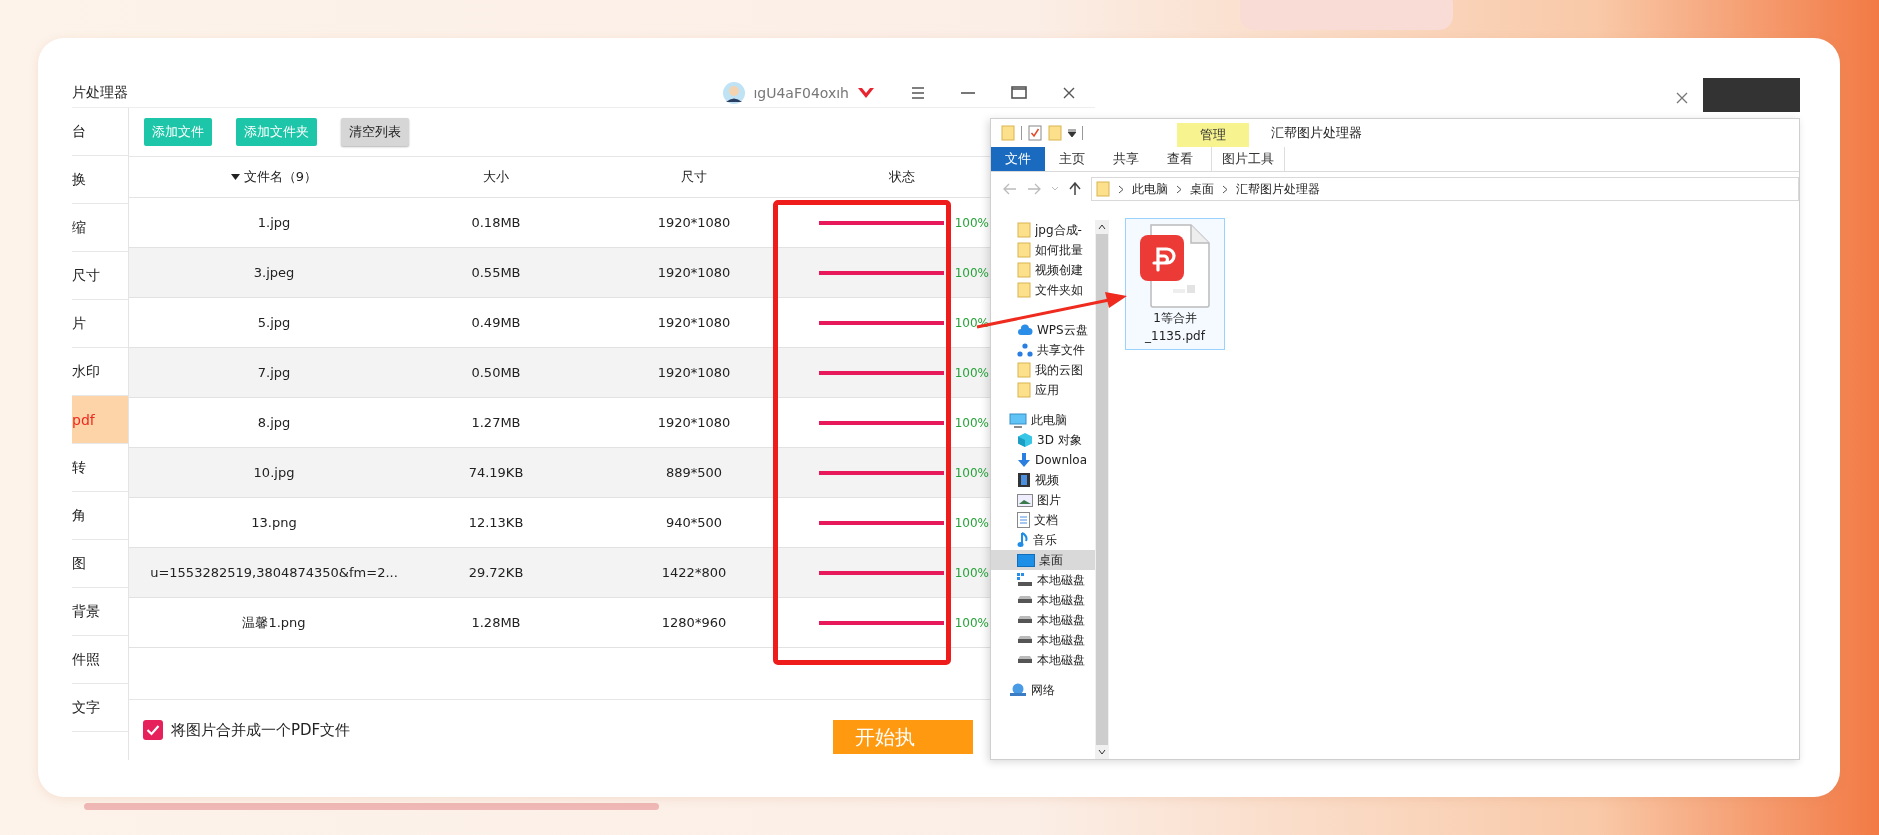 The width and height of the screenshot is (1879, 835). I want to click on scroll-down-icon, so click(1102, 752).